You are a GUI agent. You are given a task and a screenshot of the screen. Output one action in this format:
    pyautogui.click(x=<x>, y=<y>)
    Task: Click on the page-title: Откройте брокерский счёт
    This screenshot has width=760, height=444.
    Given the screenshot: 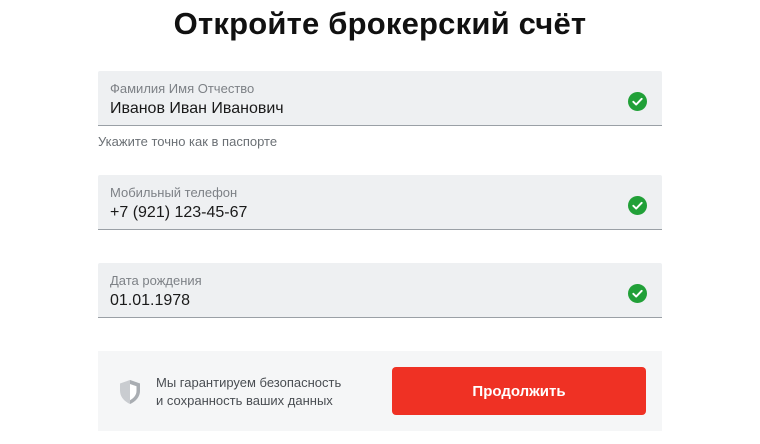 What is the action you would take?
    pyautogui.click(x=380, y=23)
    